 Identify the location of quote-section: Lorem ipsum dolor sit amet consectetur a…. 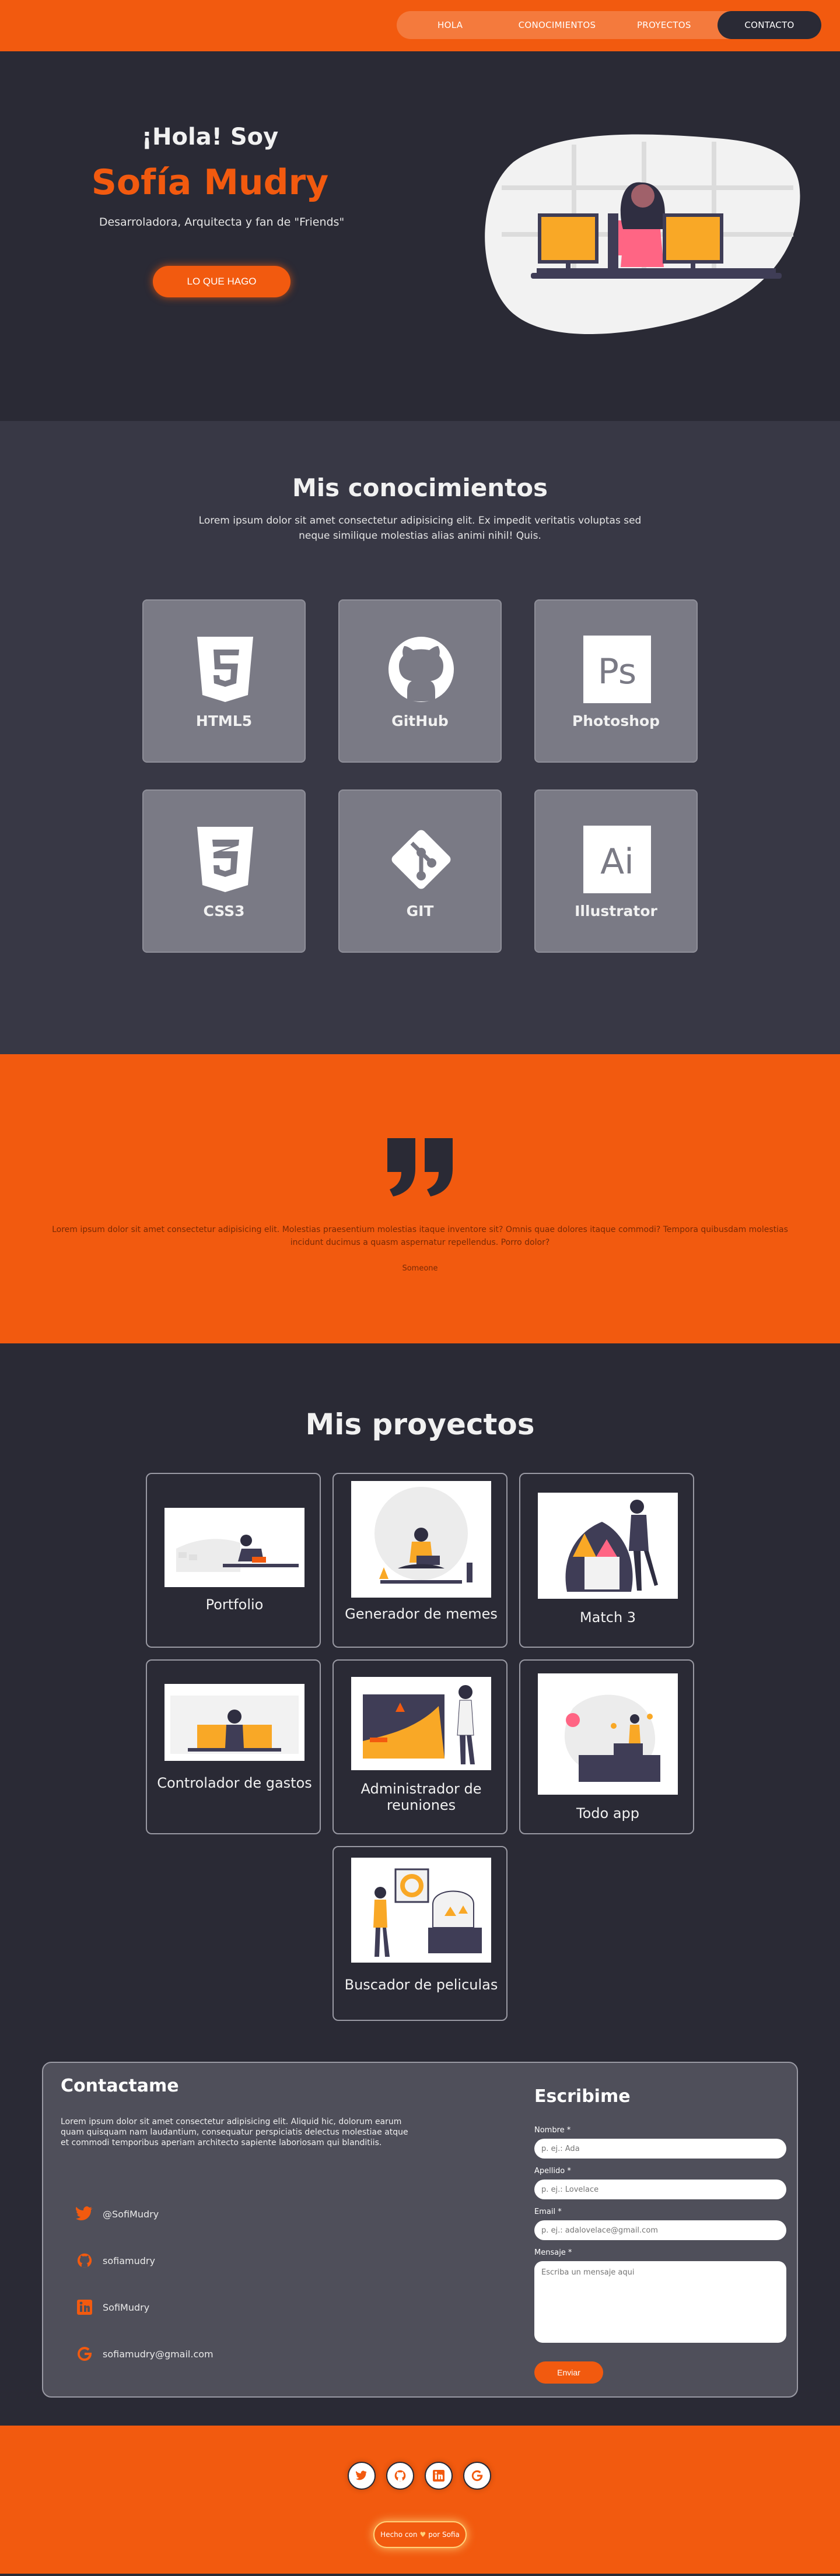
(420, 1198).